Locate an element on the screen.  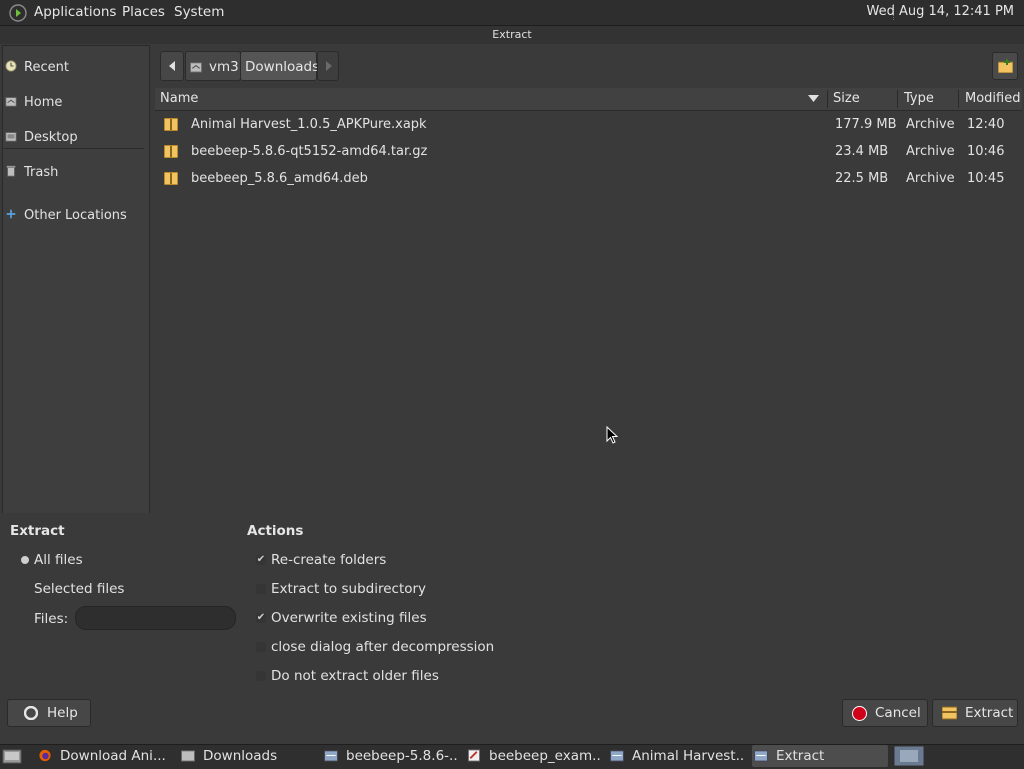
file-name: Animal Harvest_1.0.5_APKPure.xapk is located at coordinates (309, 124).